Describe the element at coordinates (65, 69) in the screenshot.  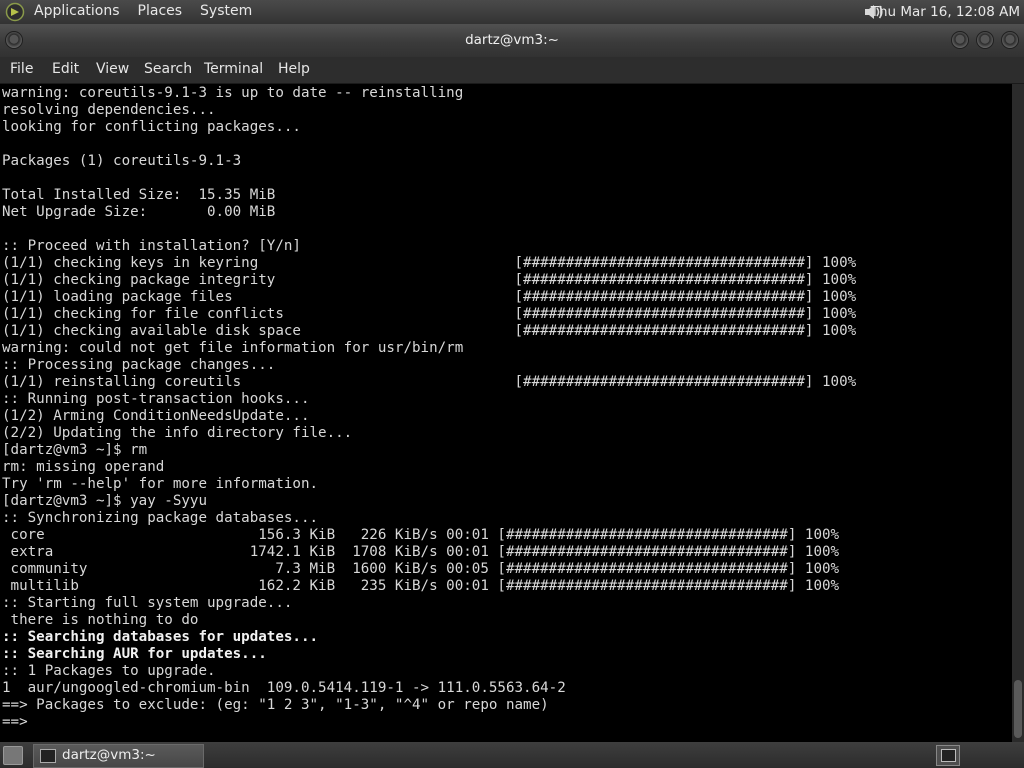
I see `menu-edit: Edit` at that location.